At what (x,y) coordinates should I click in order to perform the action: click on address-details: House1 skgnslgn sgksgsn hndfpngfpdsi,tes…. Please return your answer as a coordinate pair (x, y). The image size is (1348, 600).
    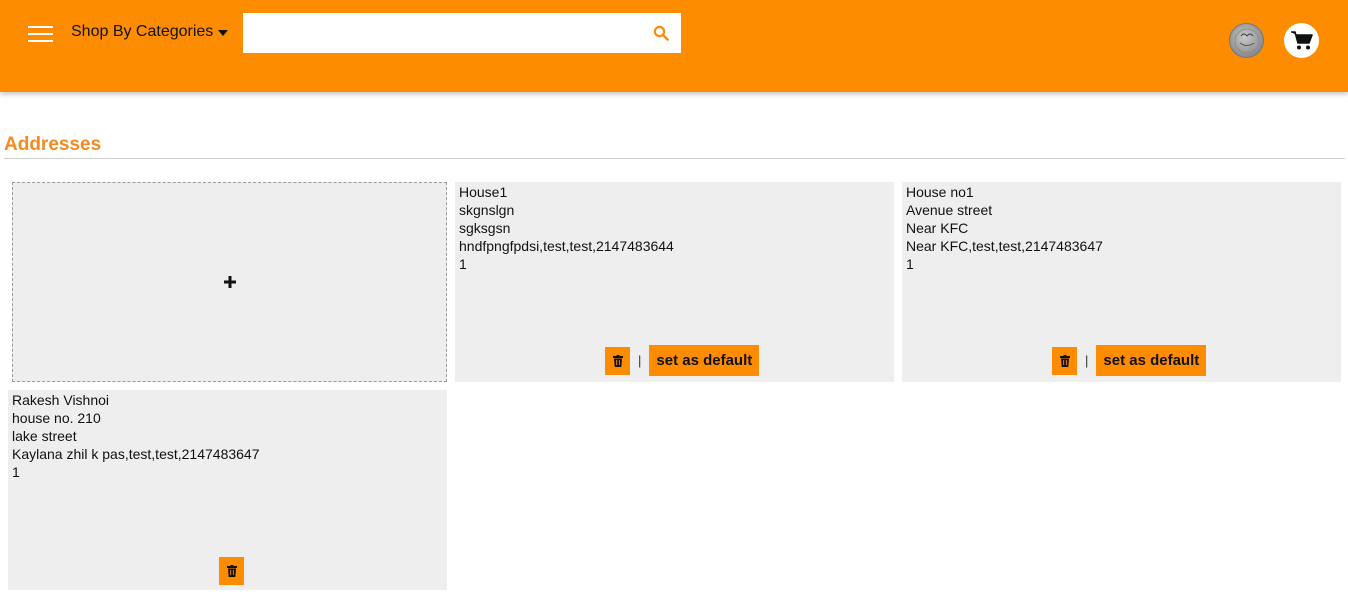
    Looking at the image, I should click on (566, 228).